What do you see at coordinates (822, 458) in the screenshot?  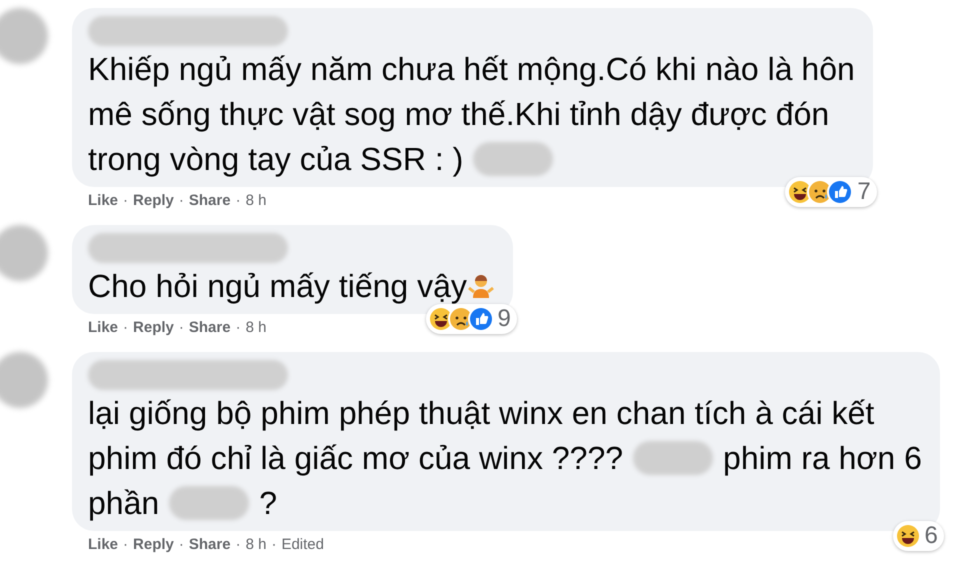 I see `comment-text: phim ra hơn 6` at bounding box center [822, 458].